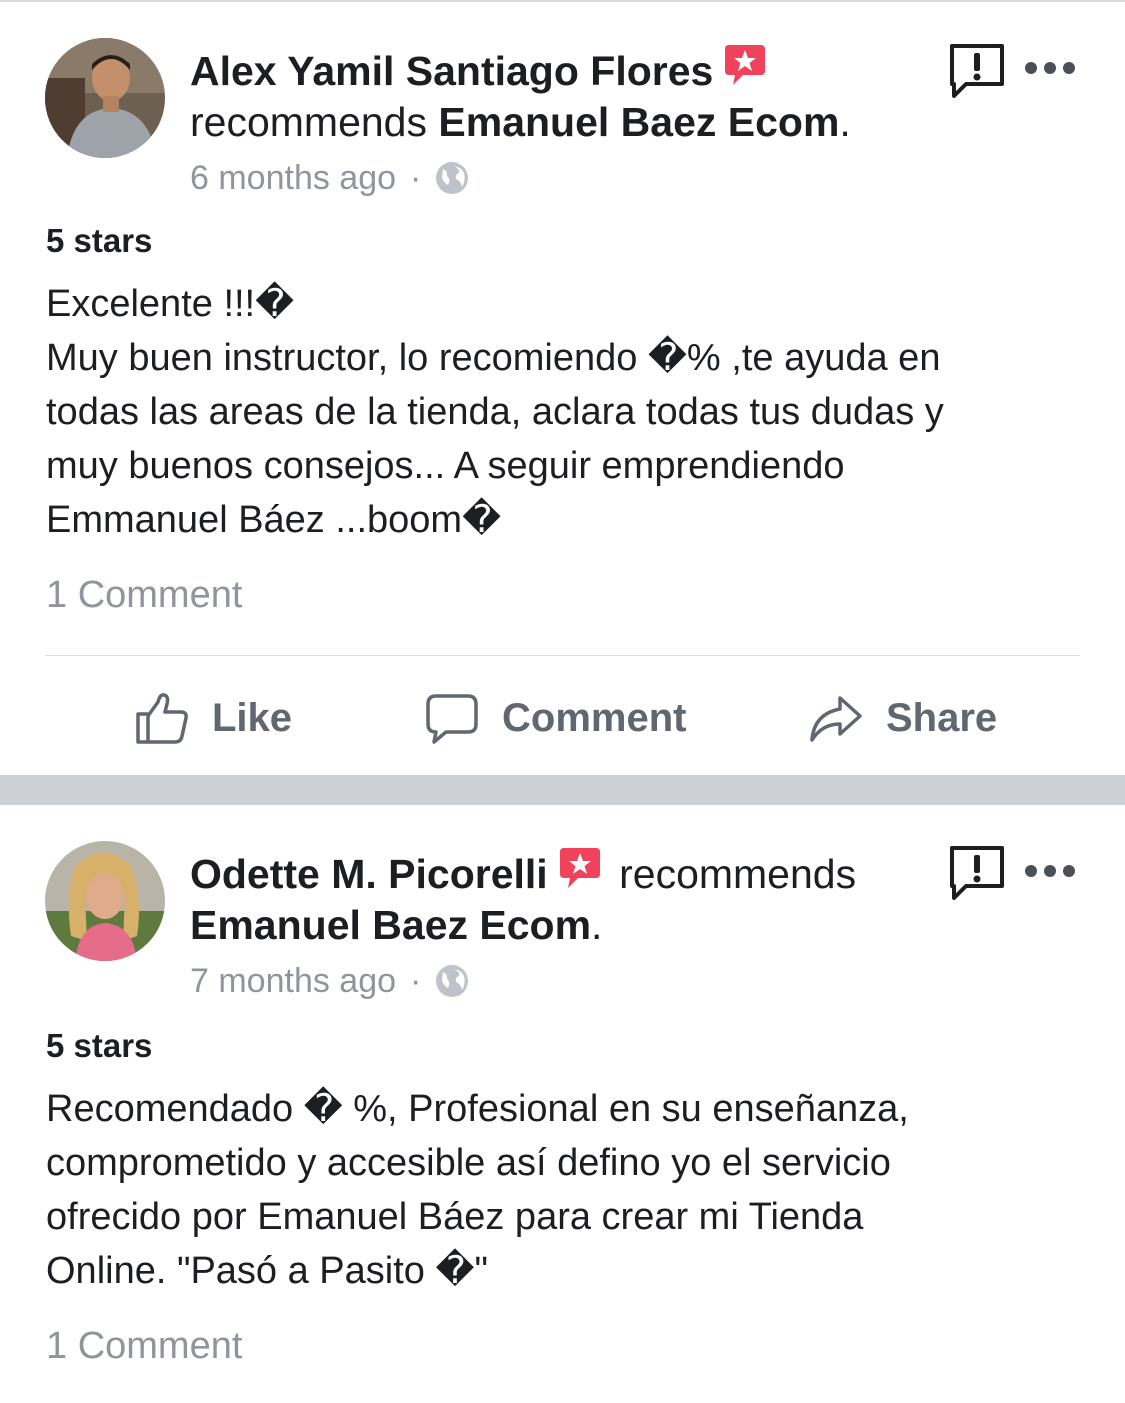 Image resolution: width=1125 pixels, height=1403 pixels. I want to click on author-name: Alex Yamil Santiago Flores, so click(451, 71).